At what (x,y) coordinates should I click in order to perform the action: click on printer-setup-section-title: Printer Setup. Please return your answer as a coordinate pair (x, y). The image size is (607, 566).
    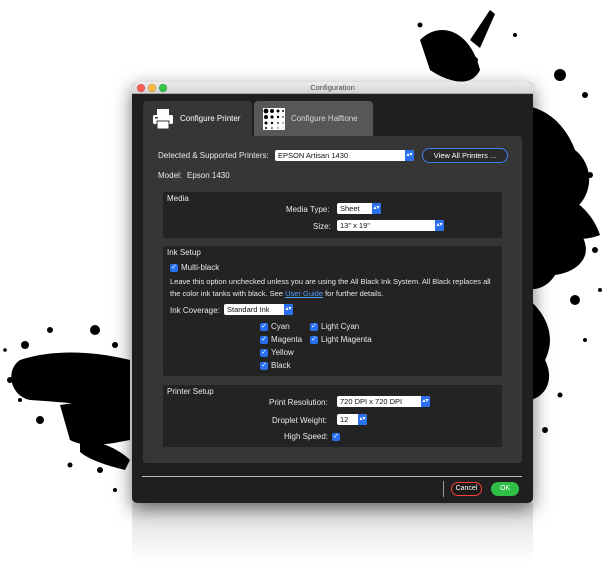
    Looking at the image, I should click on (190, 391).